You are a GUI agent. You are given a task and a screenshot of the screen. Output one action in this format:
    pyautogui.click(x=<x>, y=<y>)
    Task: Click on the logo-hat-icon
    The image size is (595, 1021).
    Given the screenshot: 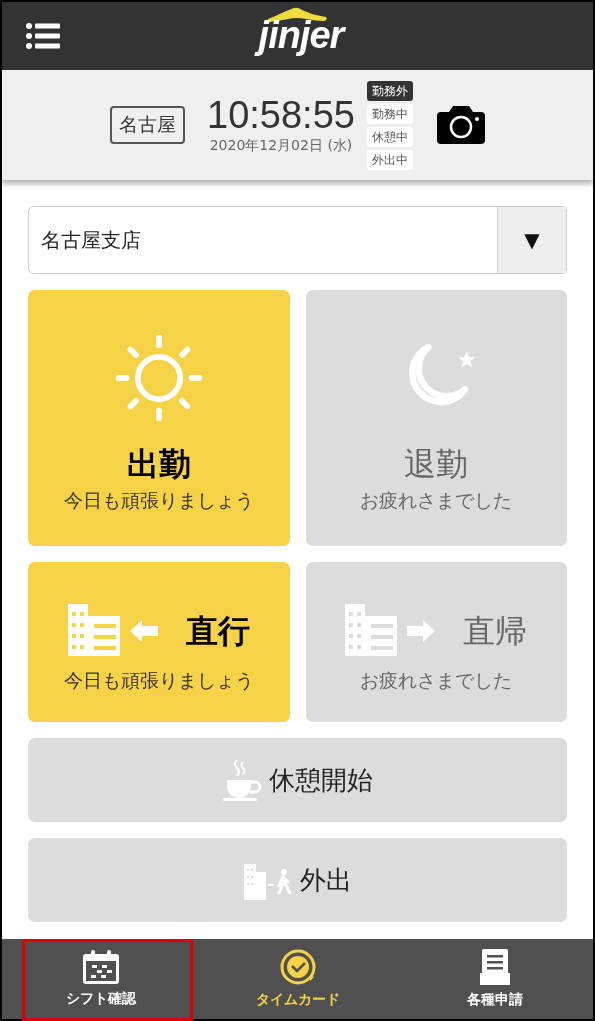 What is the action you would take?
    pyautogui.click(x=297, y=14)
    